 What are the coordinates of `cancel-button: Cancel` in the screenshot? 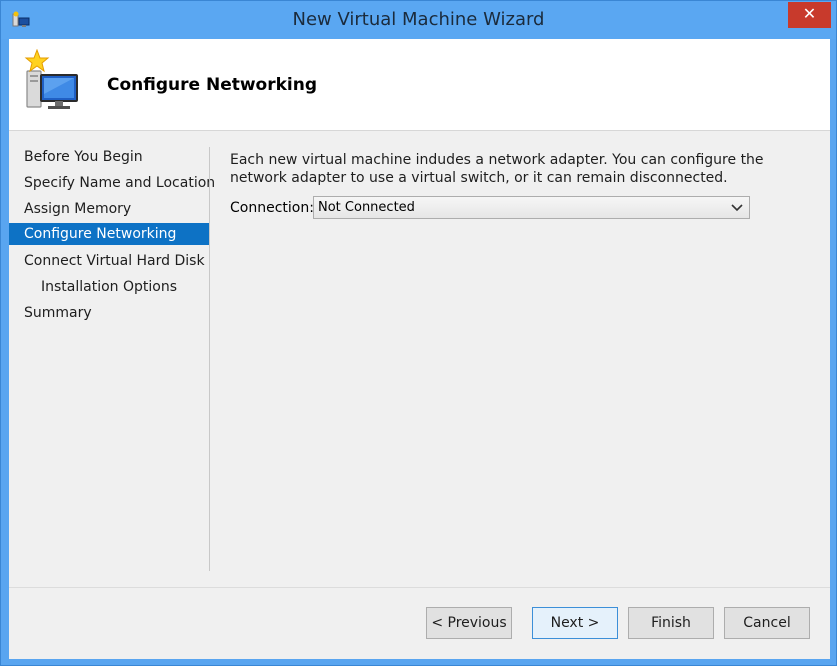 It's located at (767, 623).